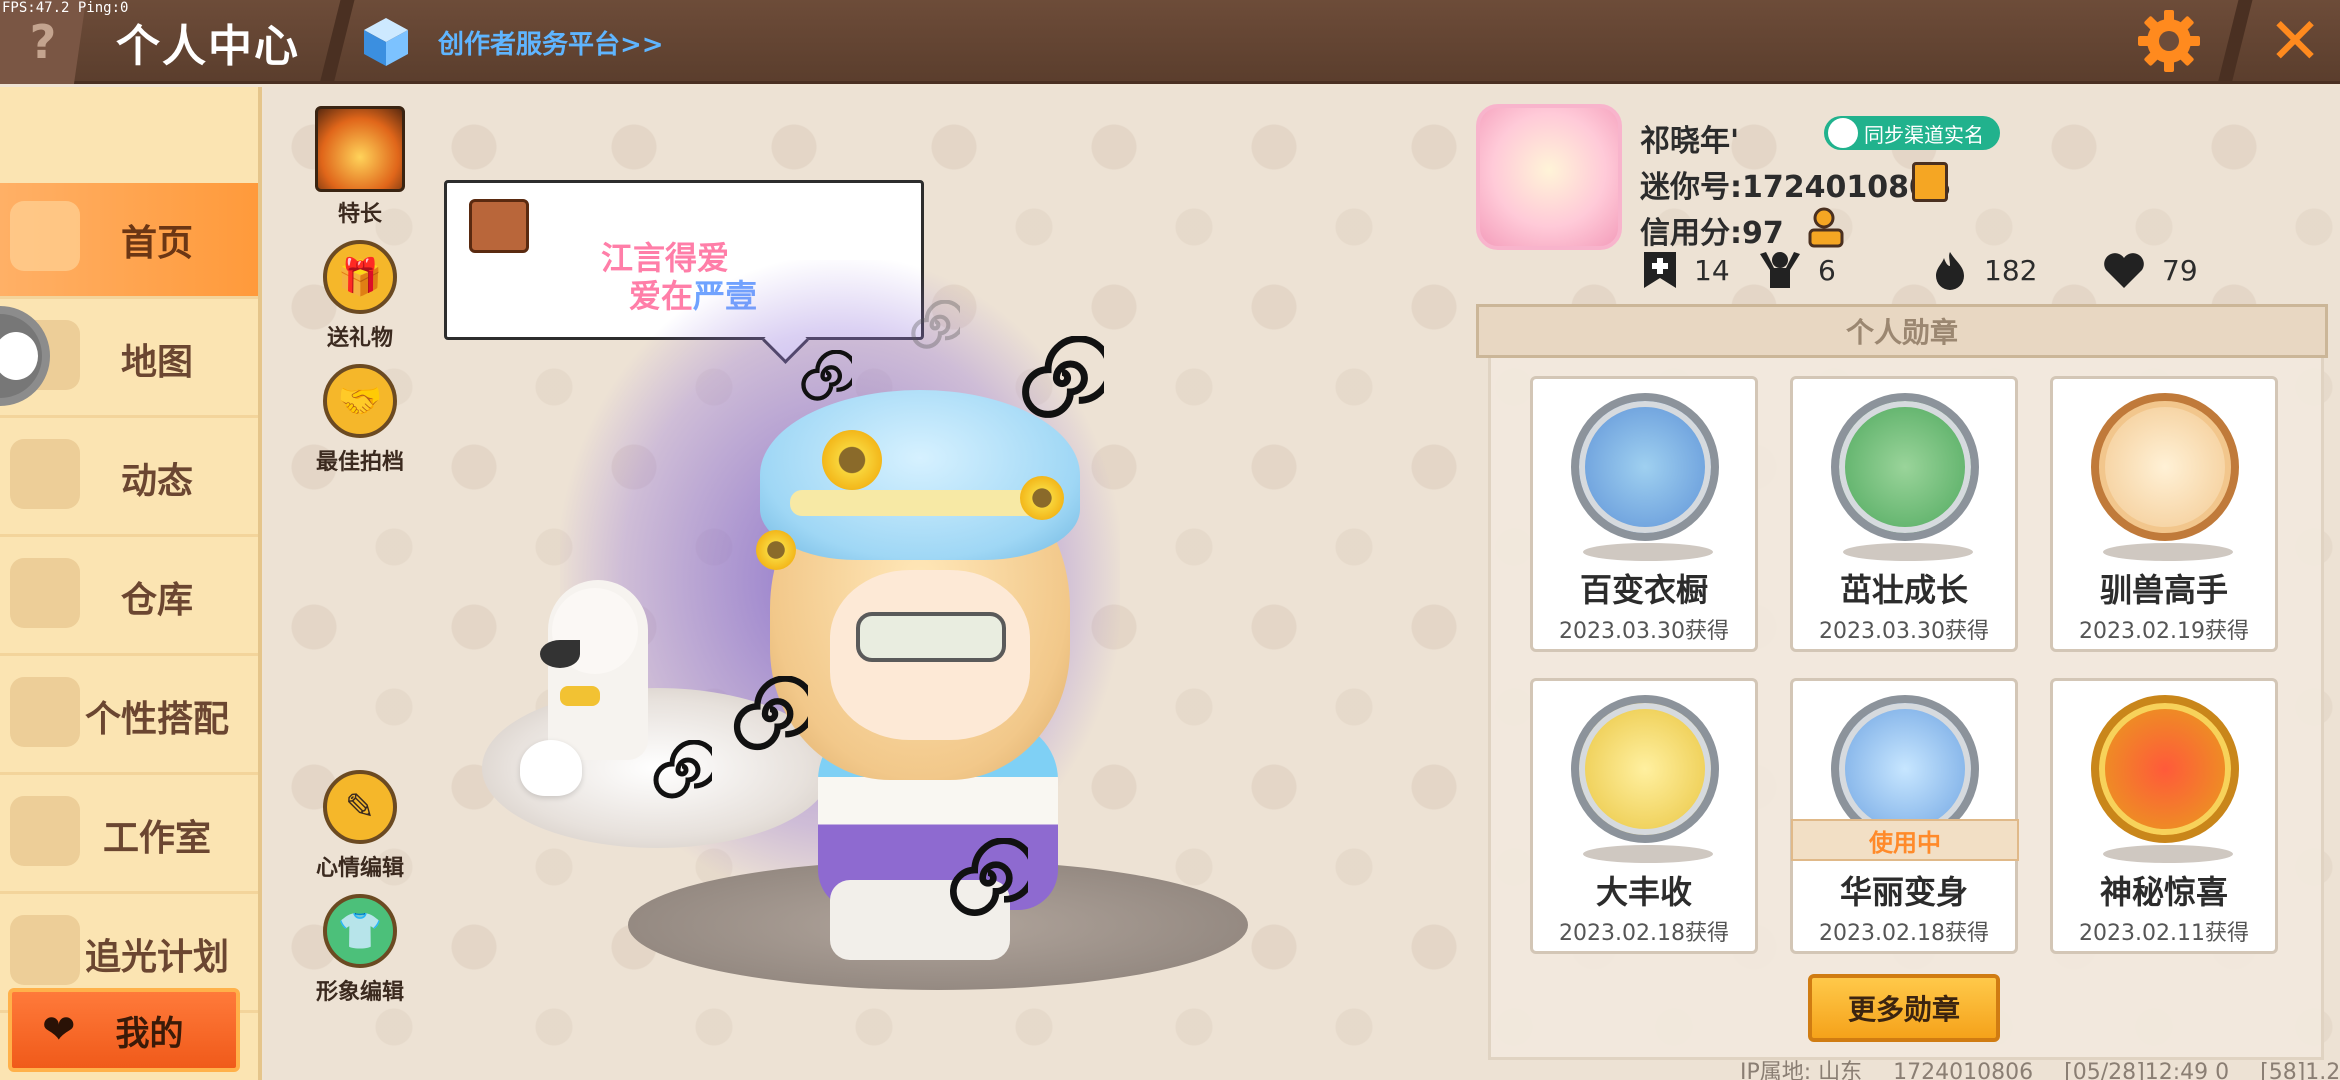 Image resolution: width=2340 pixels, height=1080 pixels. What do you see at coordinates (2295, 42) in the screenshot?
I see `close-button: ✕` at bounding box center [2295, 42].